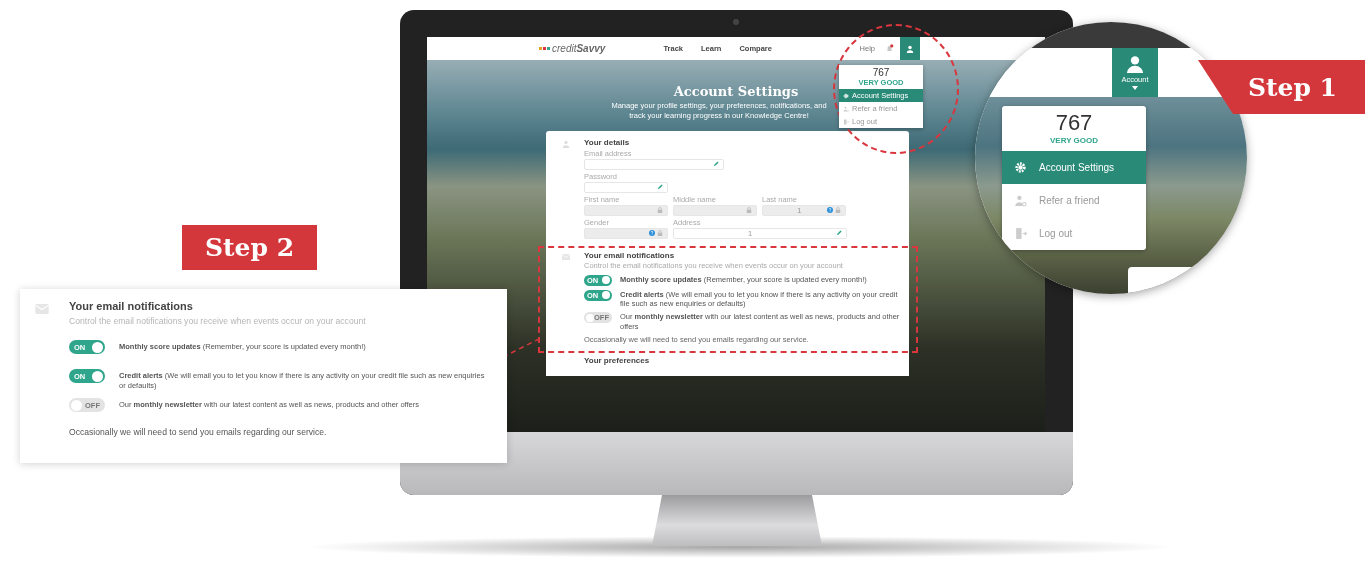 Image resolution: width=1369 pixels, height=566 pixels. Describe the element at coordinates (1074, 233) in the screenshot. I see `menu-item: Log out` at that location.